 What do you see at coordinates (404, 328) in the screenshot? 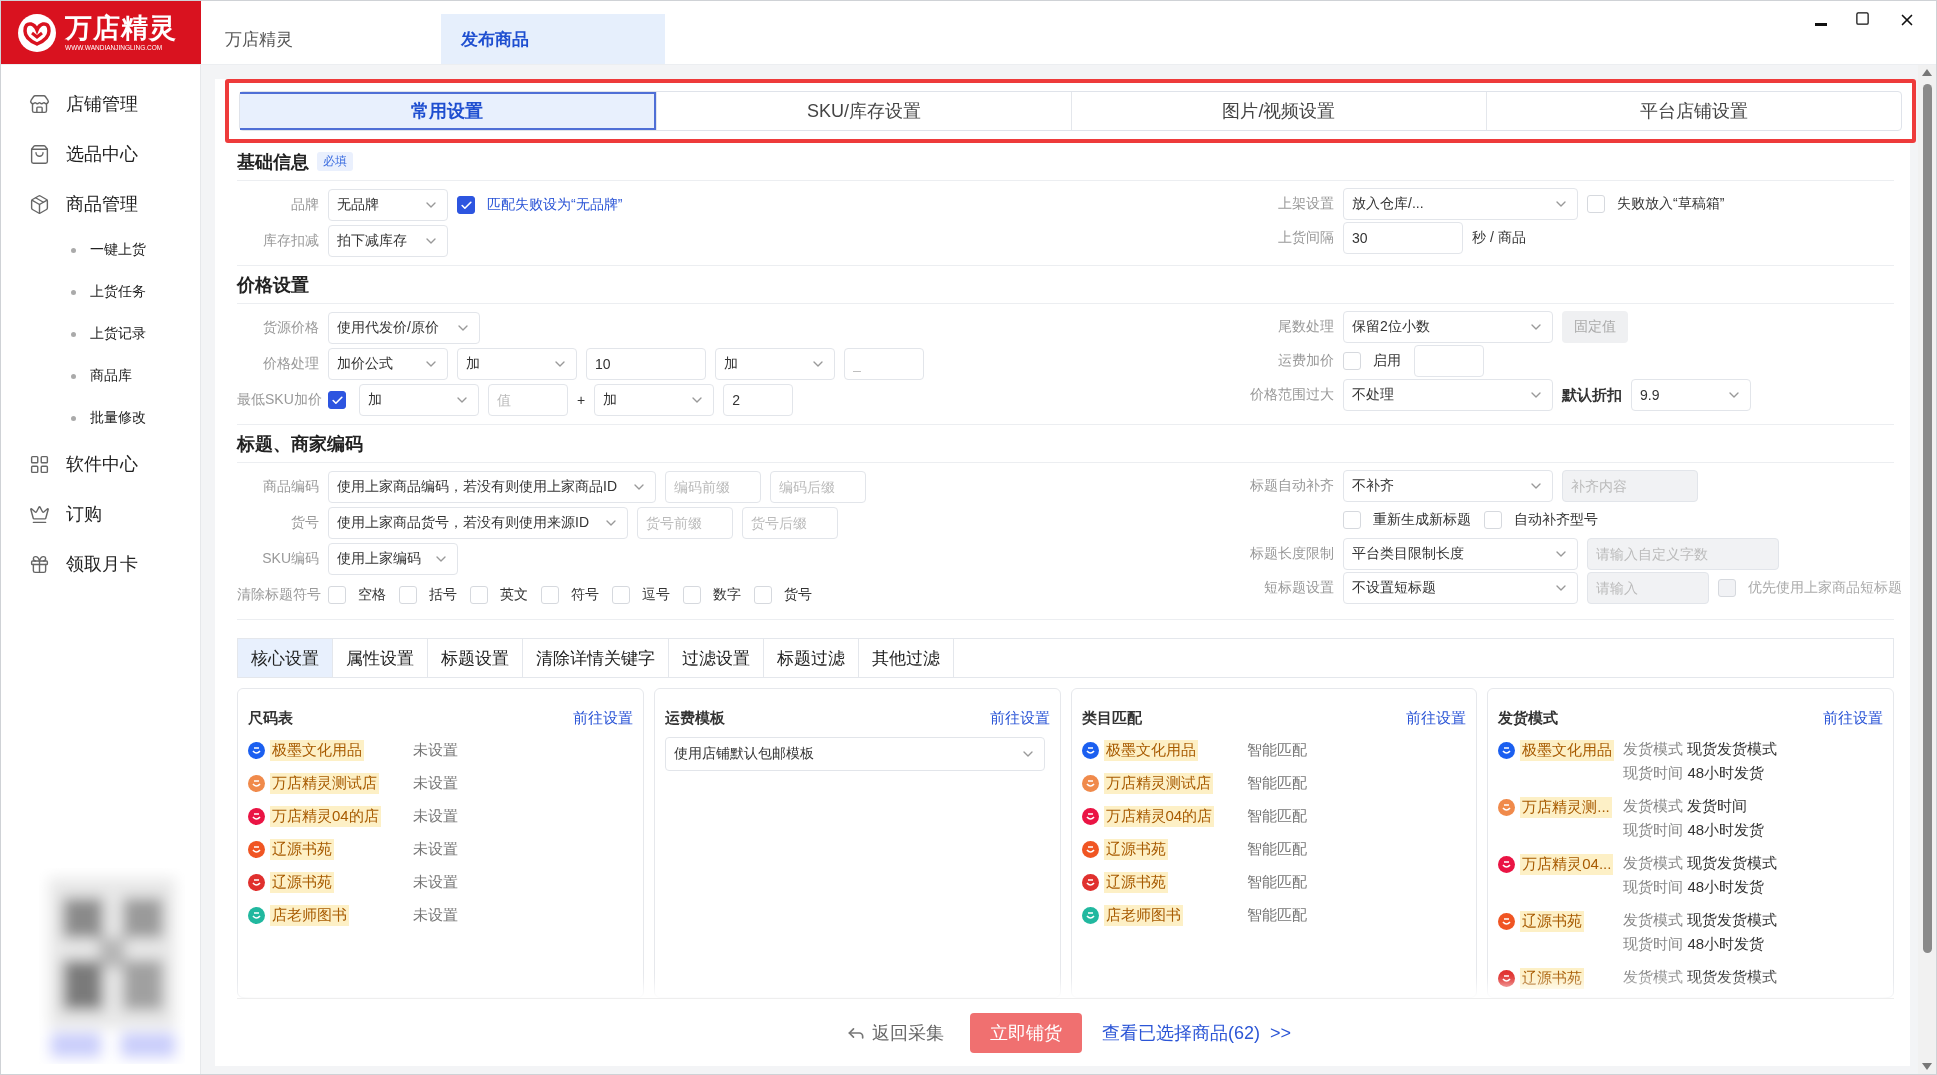
I see `select-field: 使用代发价/原价` at bounding box center [404, 328].